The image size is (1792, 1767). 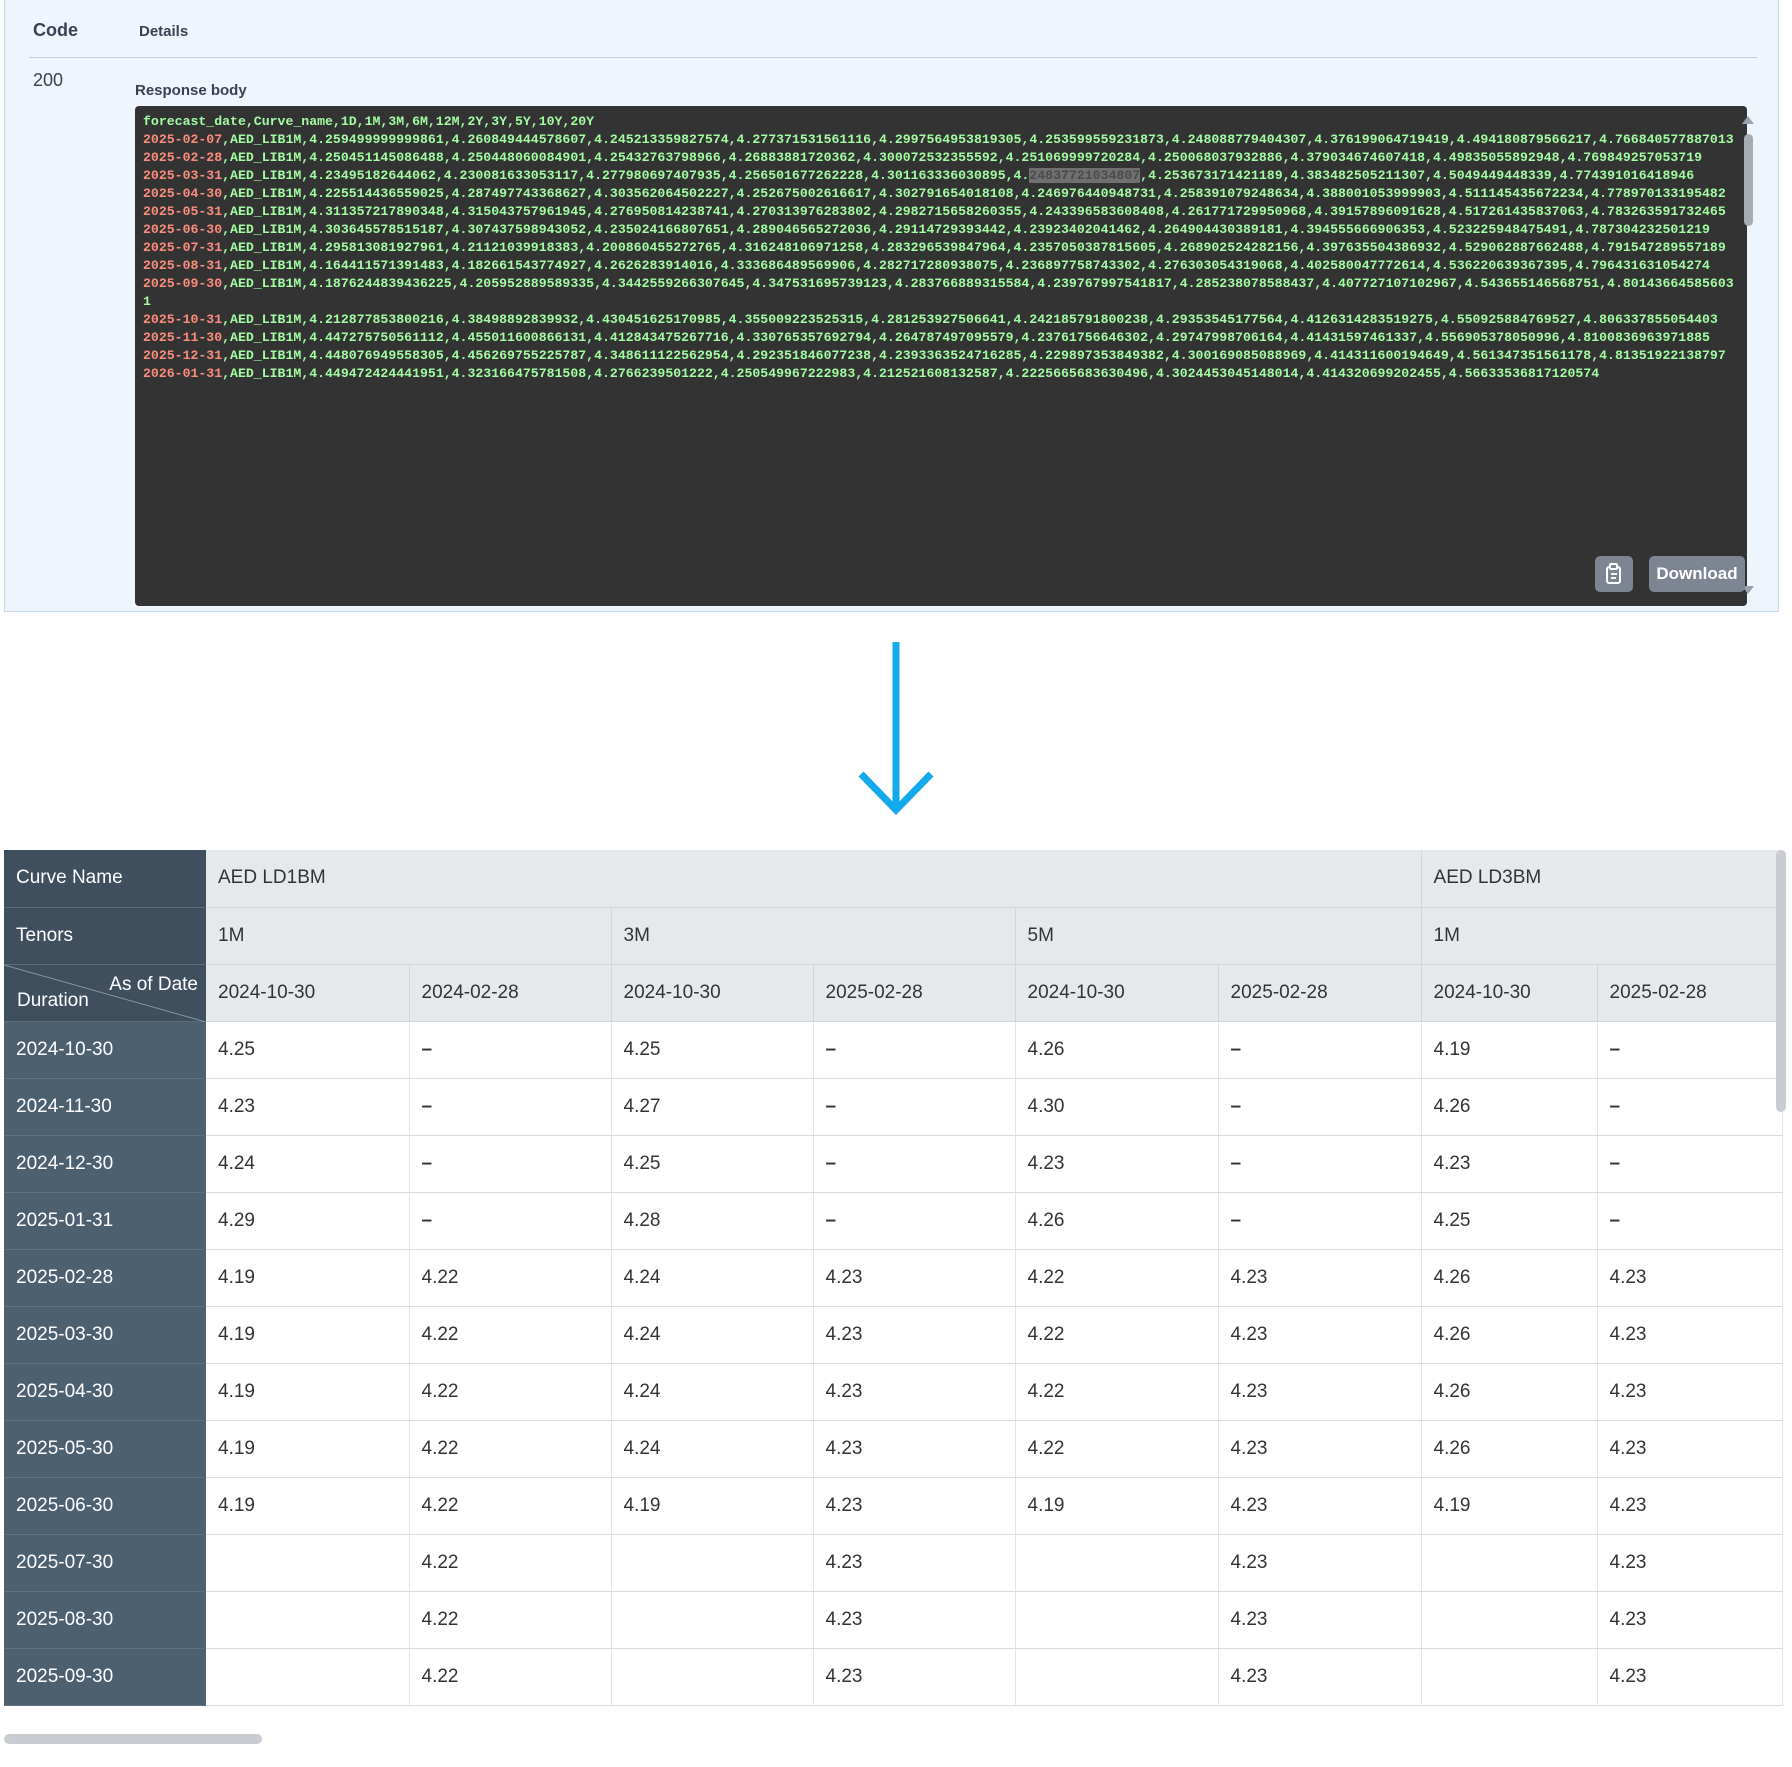 I want to click on rate-cell: 4.25, so click(x=1509, y=1221).